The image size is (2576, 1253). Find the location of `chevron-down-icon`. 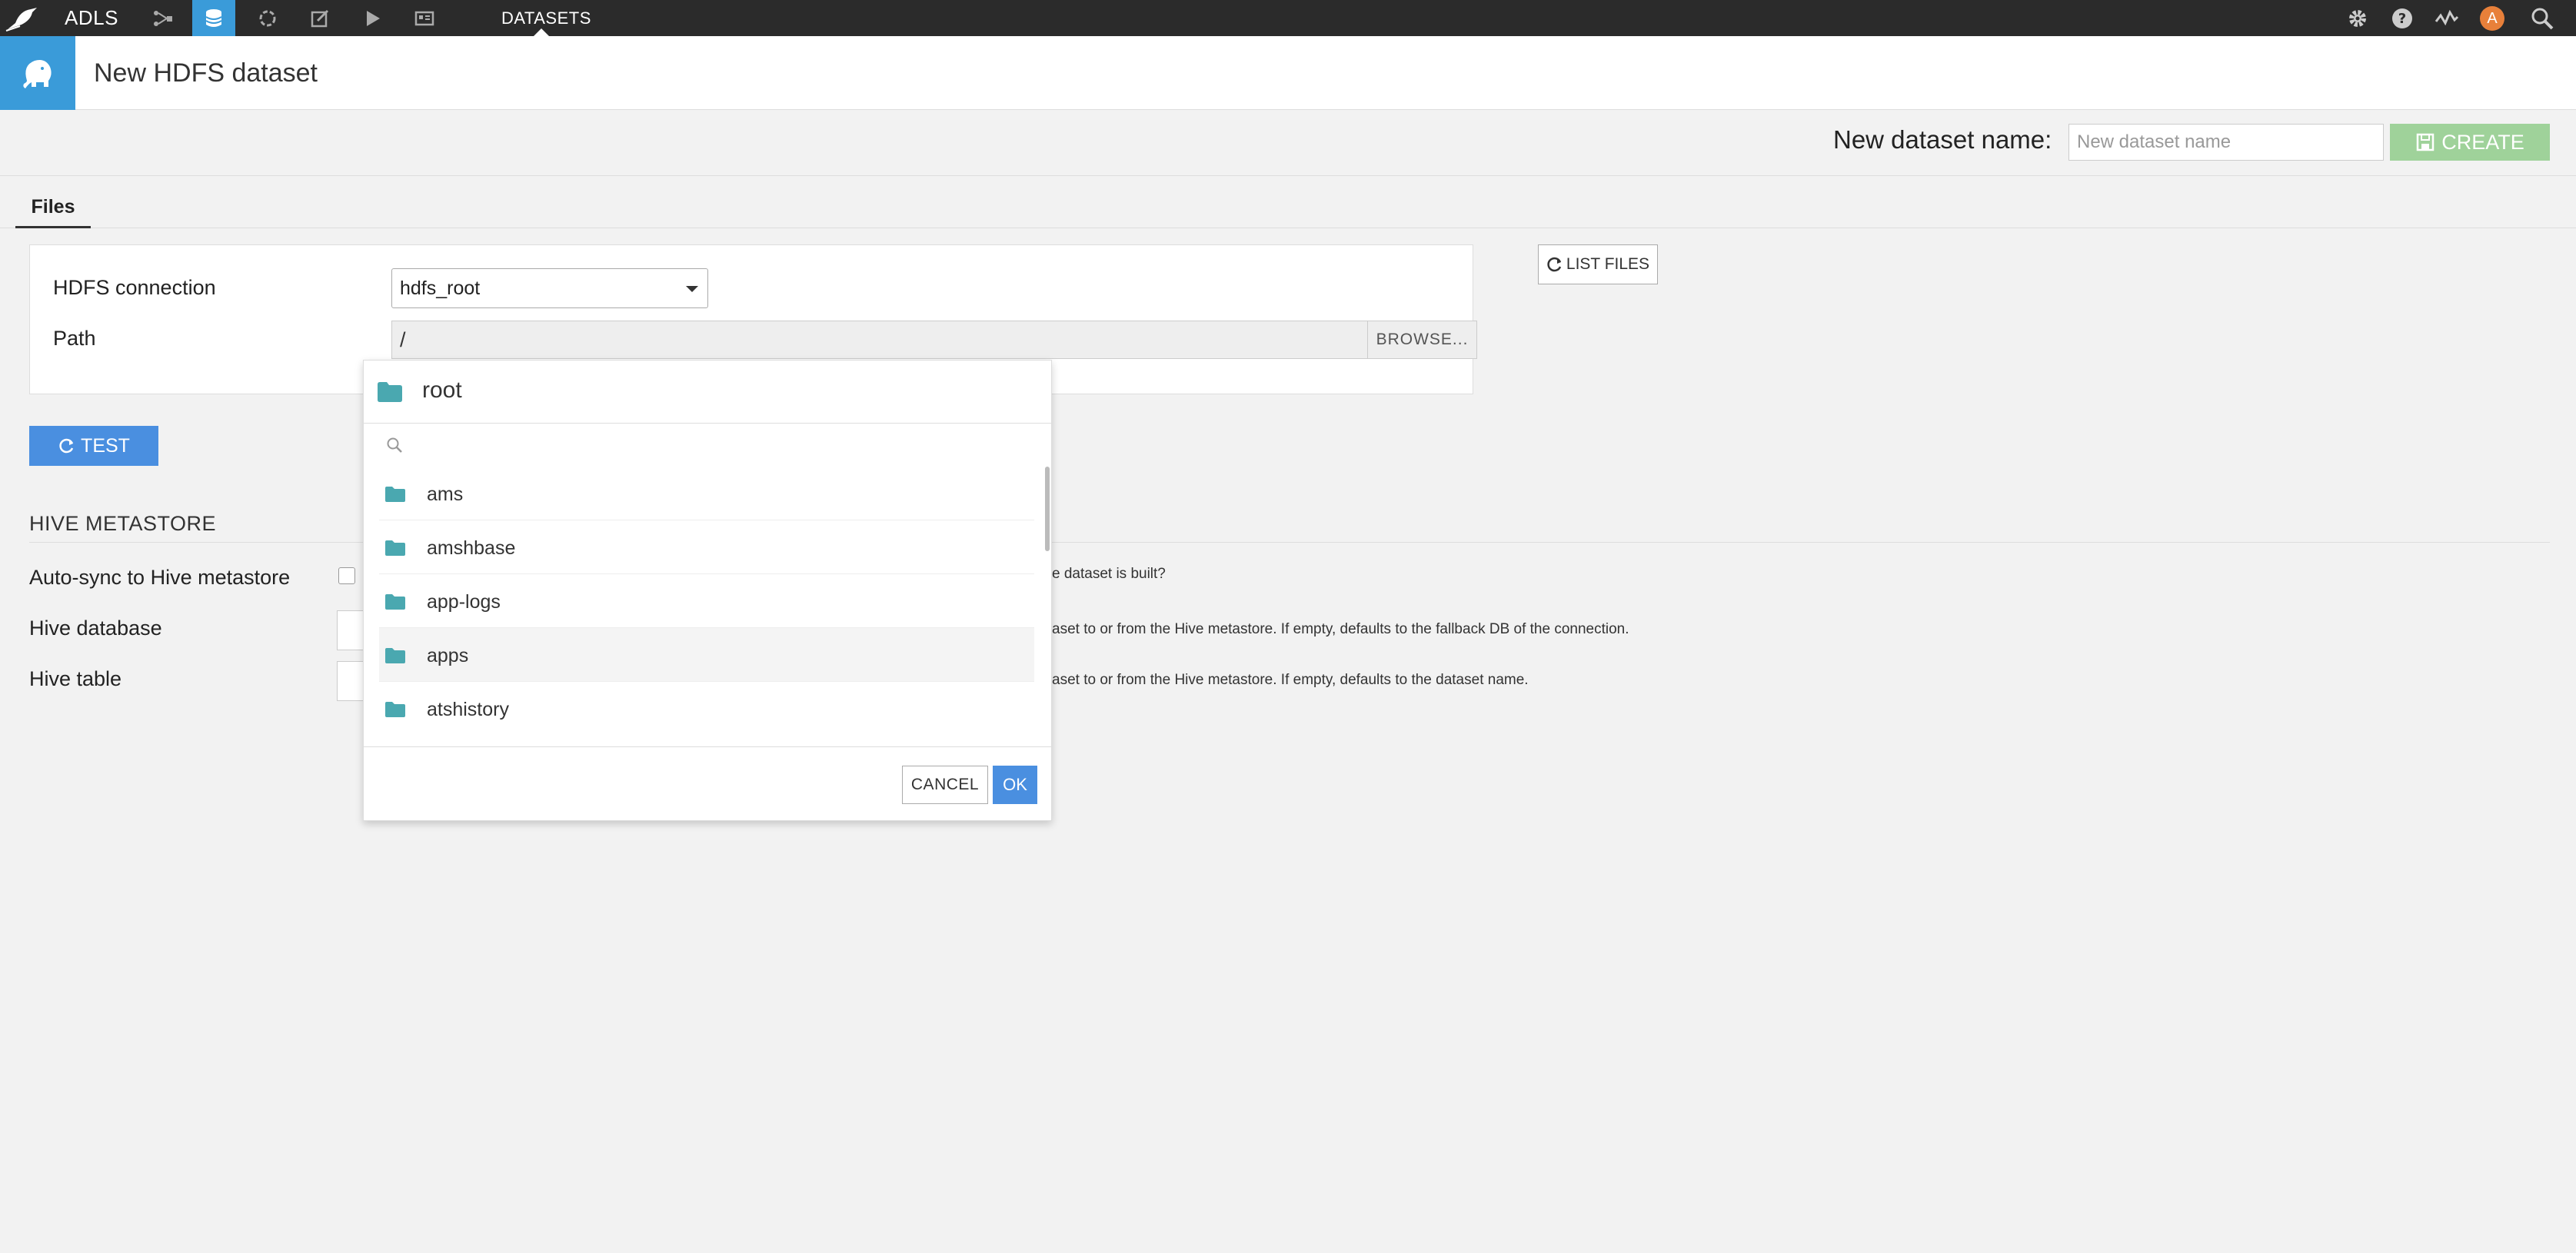

chevron-down-icon is located at coordinates (692, 289).